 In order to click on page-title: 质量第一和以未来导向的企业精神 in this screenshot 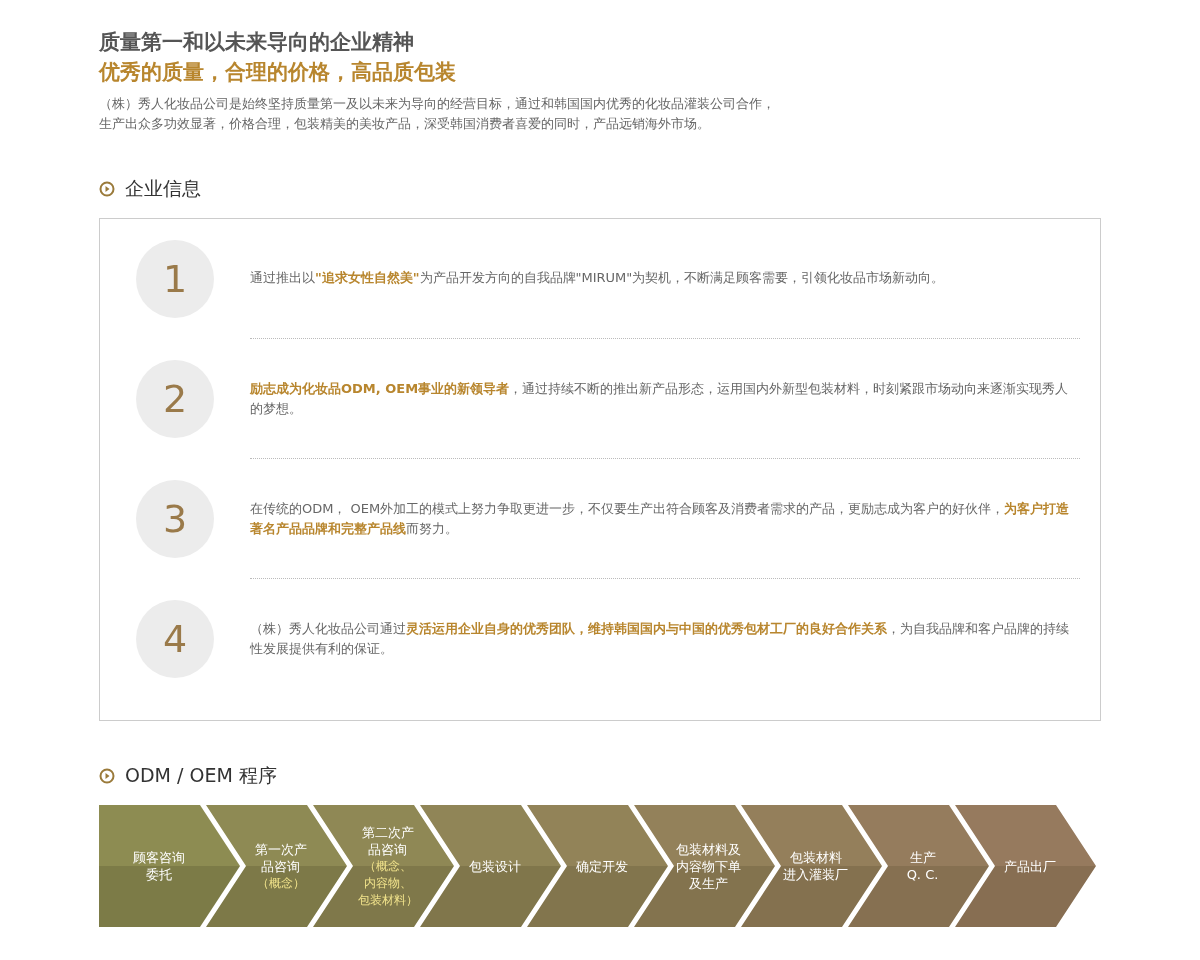, I will do `click(257, 42)`.